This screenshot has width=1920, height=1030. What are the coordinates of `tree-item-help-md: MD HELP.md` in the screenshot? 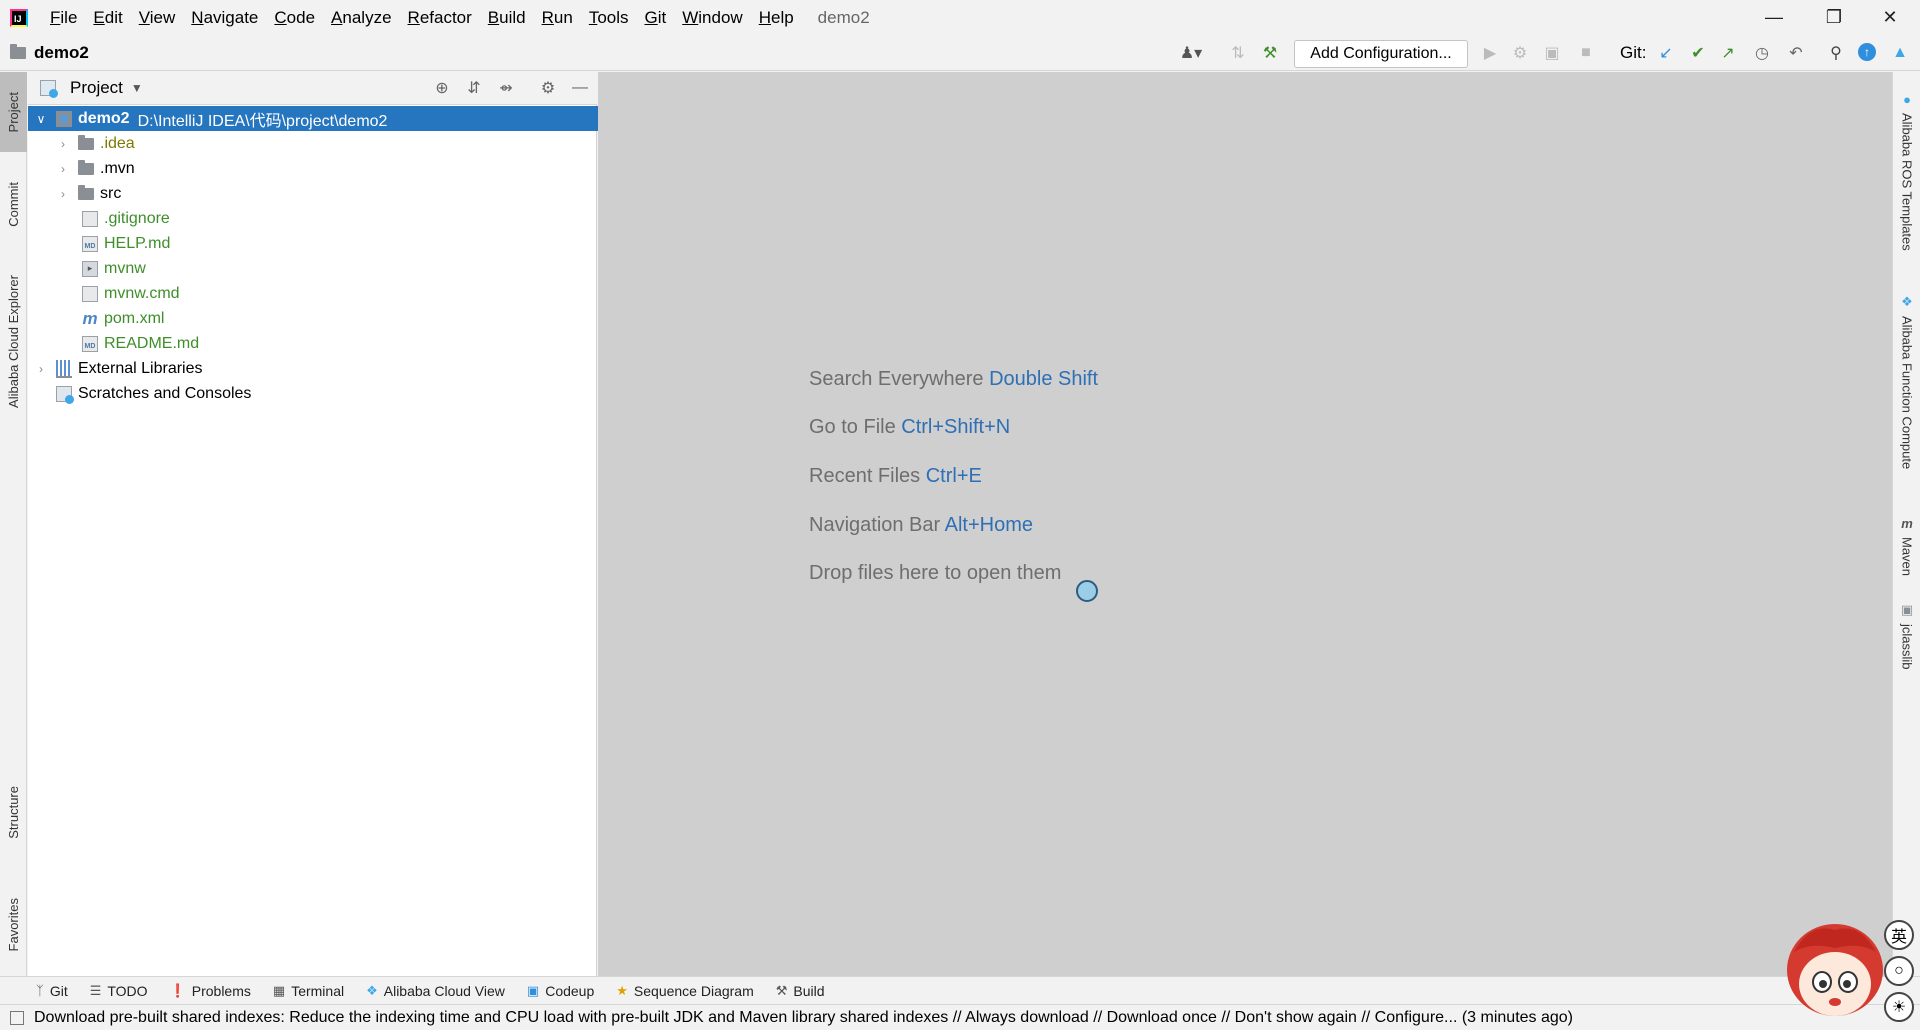 It's located at (339, 243).